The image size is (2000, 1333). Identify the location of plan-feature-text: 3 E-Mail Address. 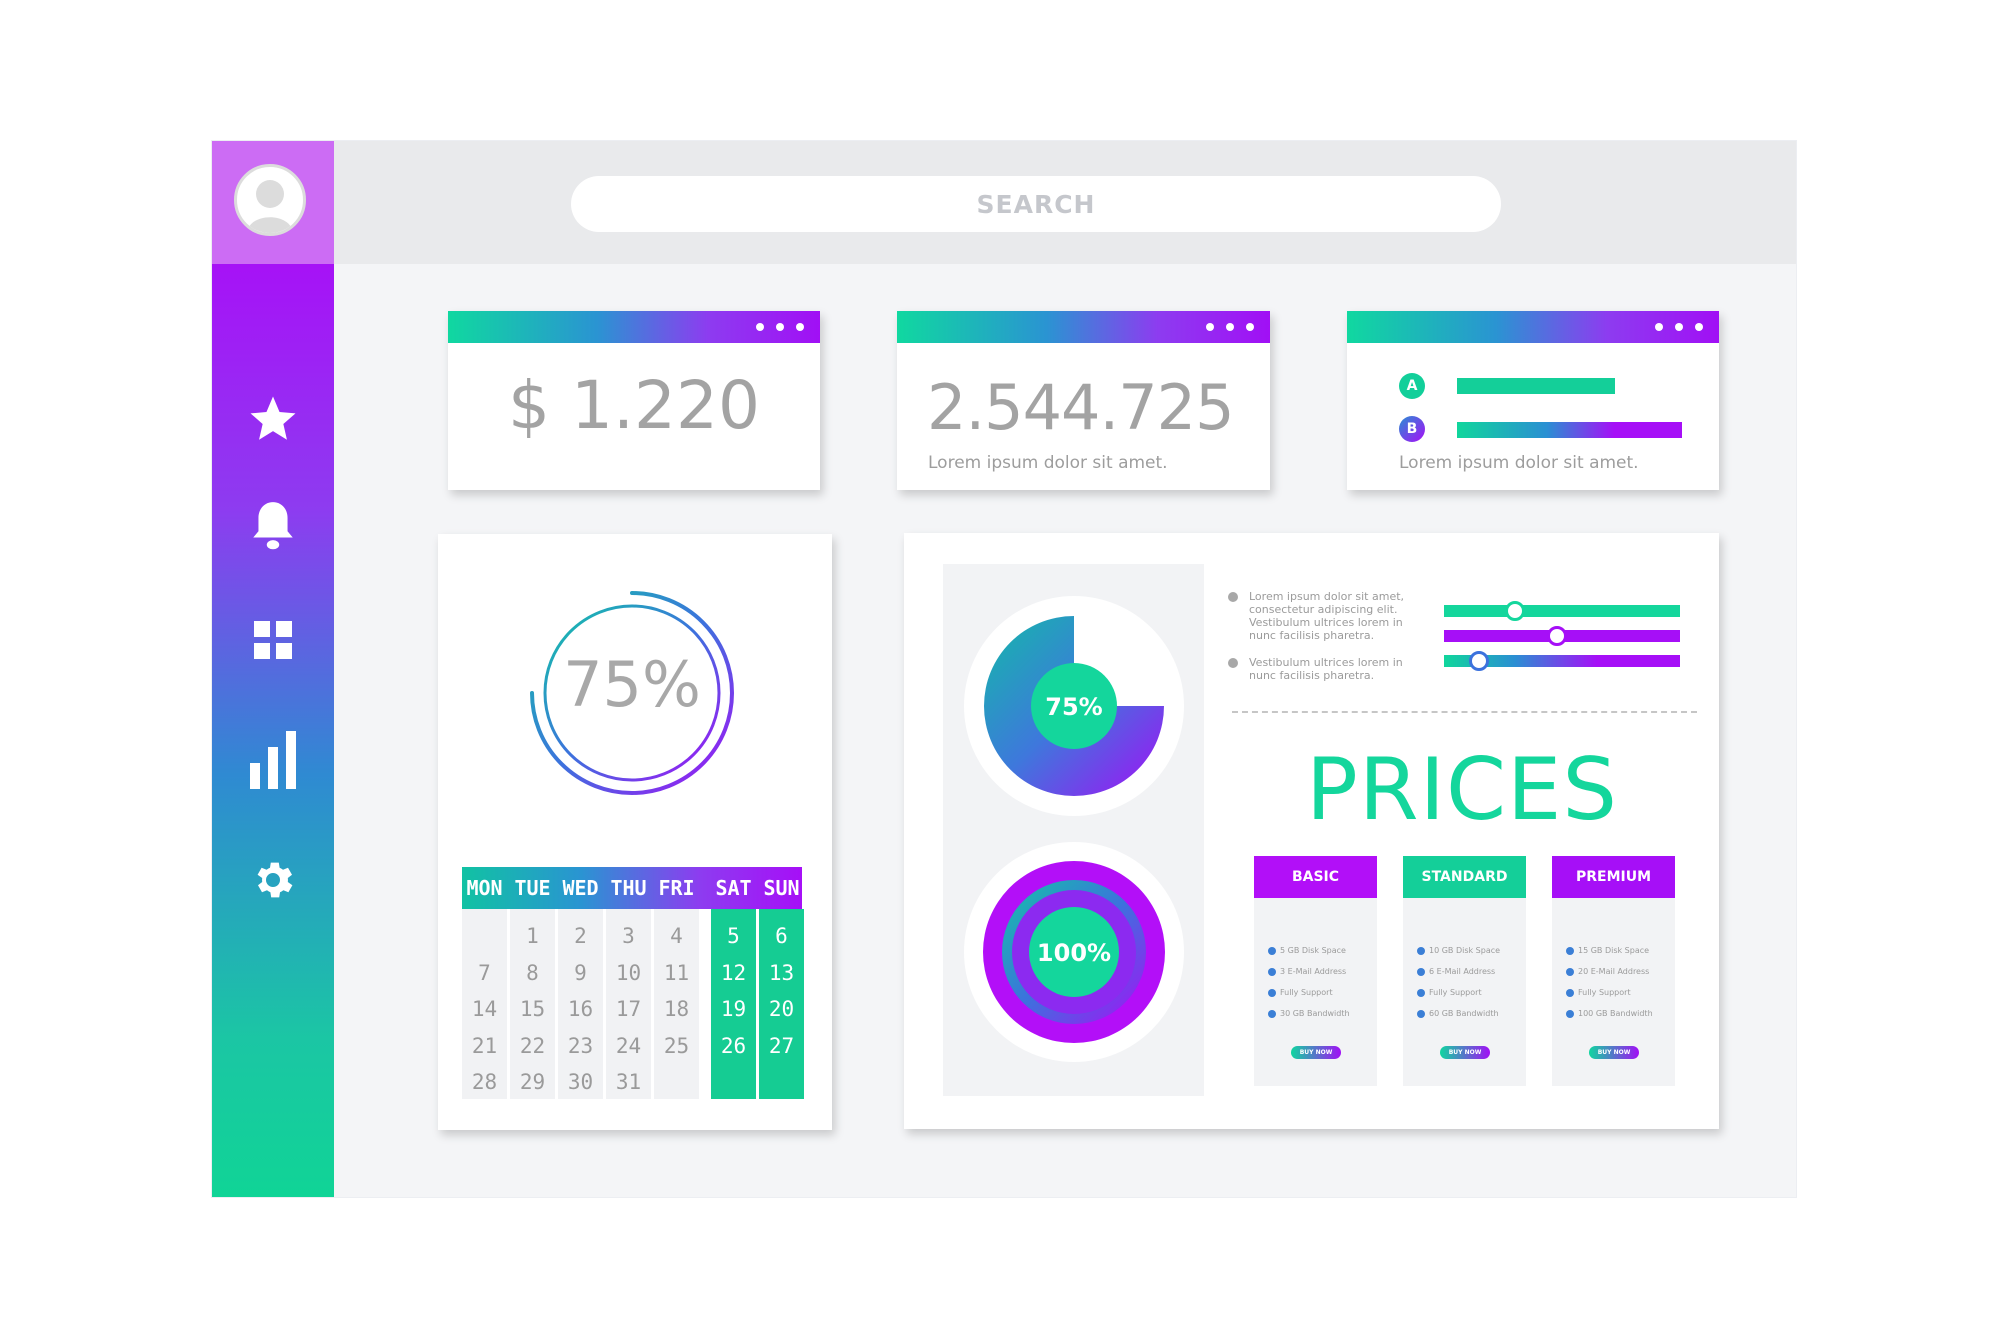
(1313, 971).